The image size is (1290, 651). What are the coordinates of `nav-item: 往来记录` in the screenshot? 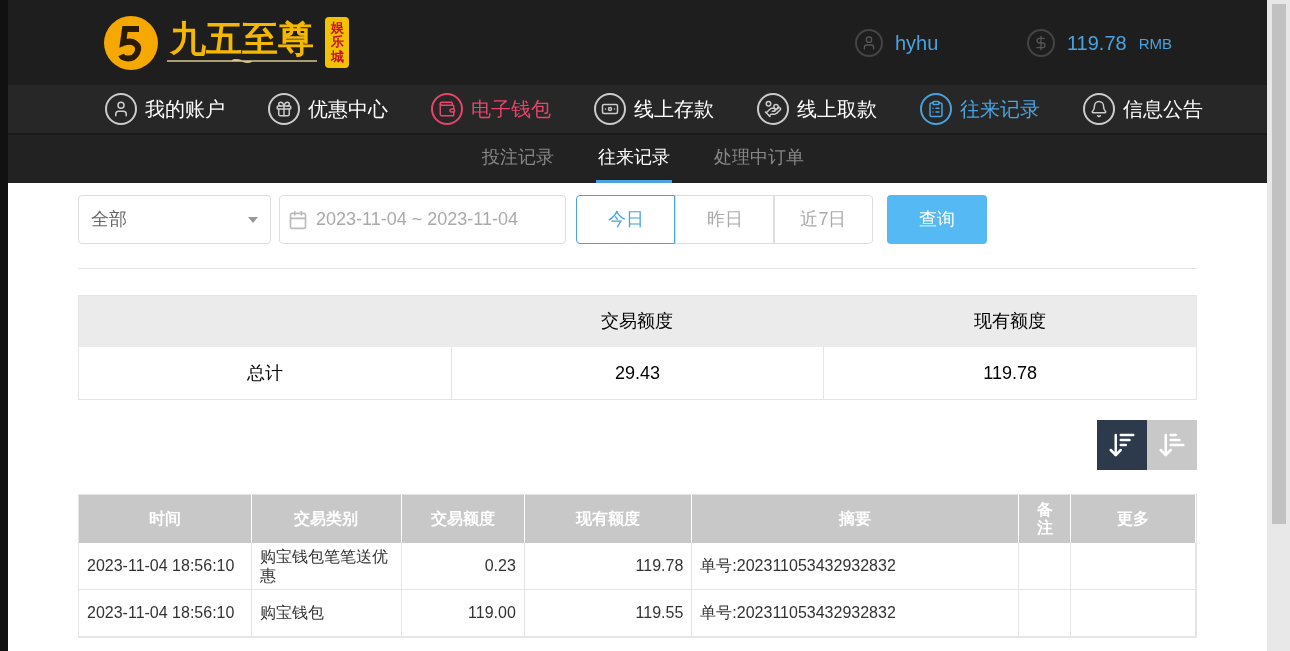 It's located at (980, 109).